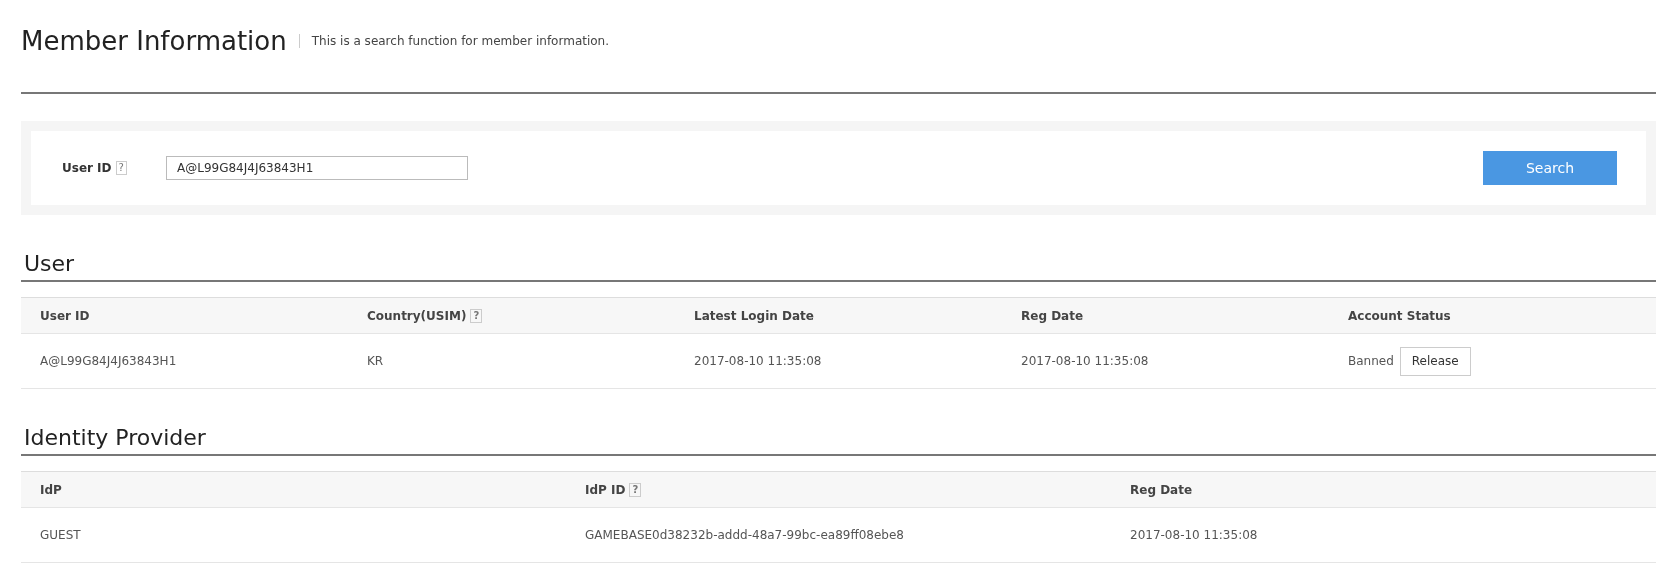  I want to click on table-cell-text: GAMEBASE0d38232b-addd-48a7-99bc-ea89ff08ebe8, so click(744, 535).